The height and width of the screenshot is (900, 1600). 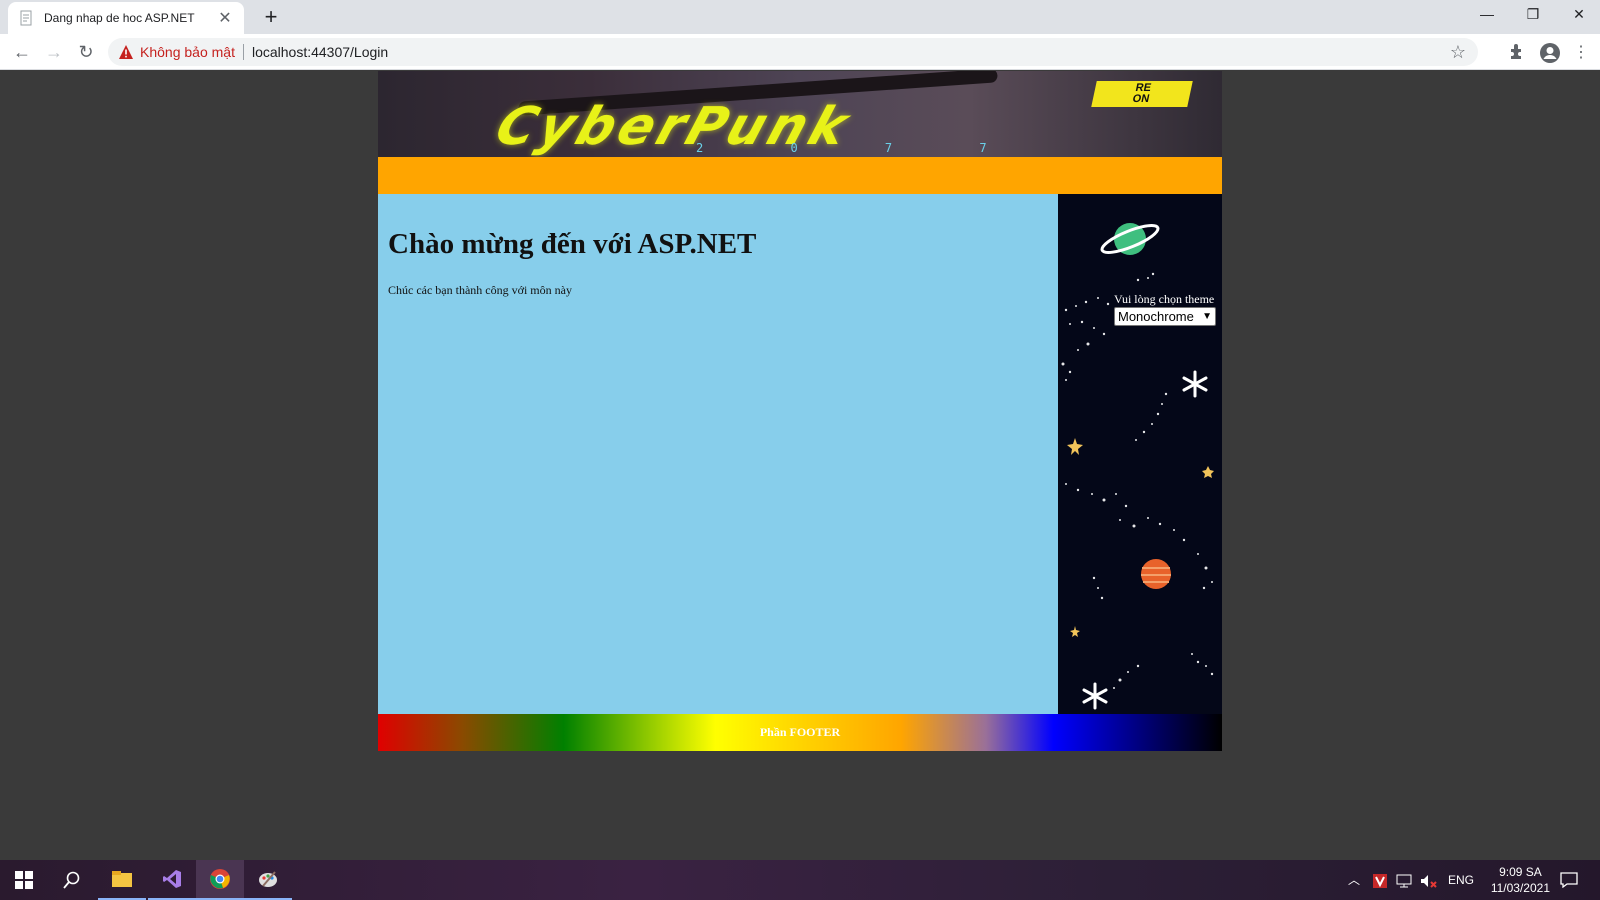 What do you see at coordinates (1533, 15) in the screenshot?
I see `restore-icon: ❐` at bounding box center [1533, 15].